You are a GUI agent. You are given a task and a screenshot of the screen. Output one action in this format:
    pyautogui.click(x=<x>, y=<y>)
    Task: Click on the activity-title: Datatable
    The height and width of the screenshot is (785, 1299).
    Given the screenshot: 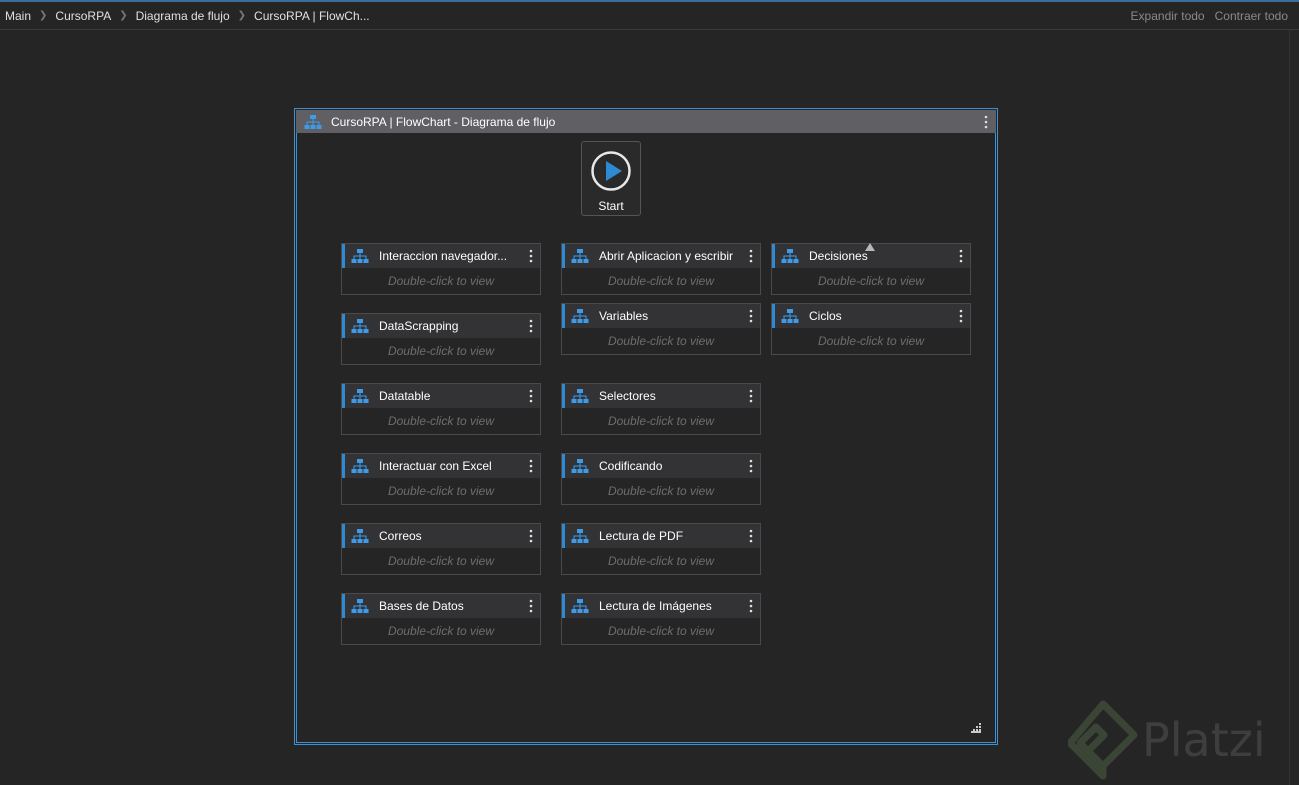 What is the action you would take?
    pyautogui.click(x=405, y=396)
    